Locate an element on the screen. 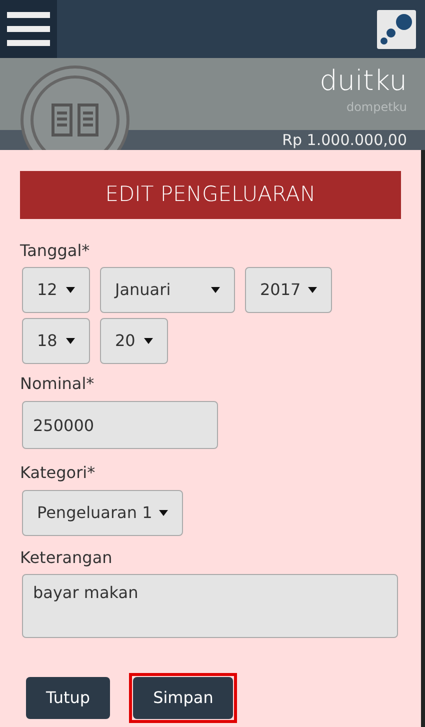 The width and height of the screenshot is (425, 727). date-label: Tanggal* is located at coordinates (55, 251).